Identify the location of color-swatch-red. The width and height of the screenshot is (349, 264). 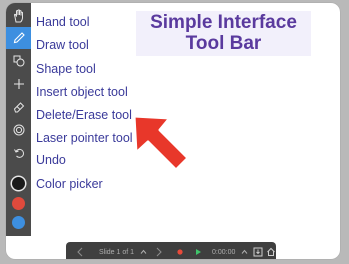
(18, 203).